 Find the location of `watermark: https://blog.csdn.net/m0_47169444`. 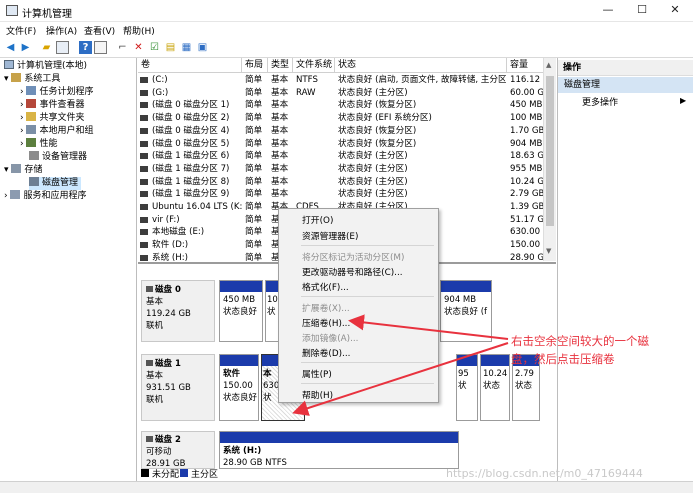

watermark: https://blog.csdn.net/m0_47169444 is located at coordinates (544, 473).